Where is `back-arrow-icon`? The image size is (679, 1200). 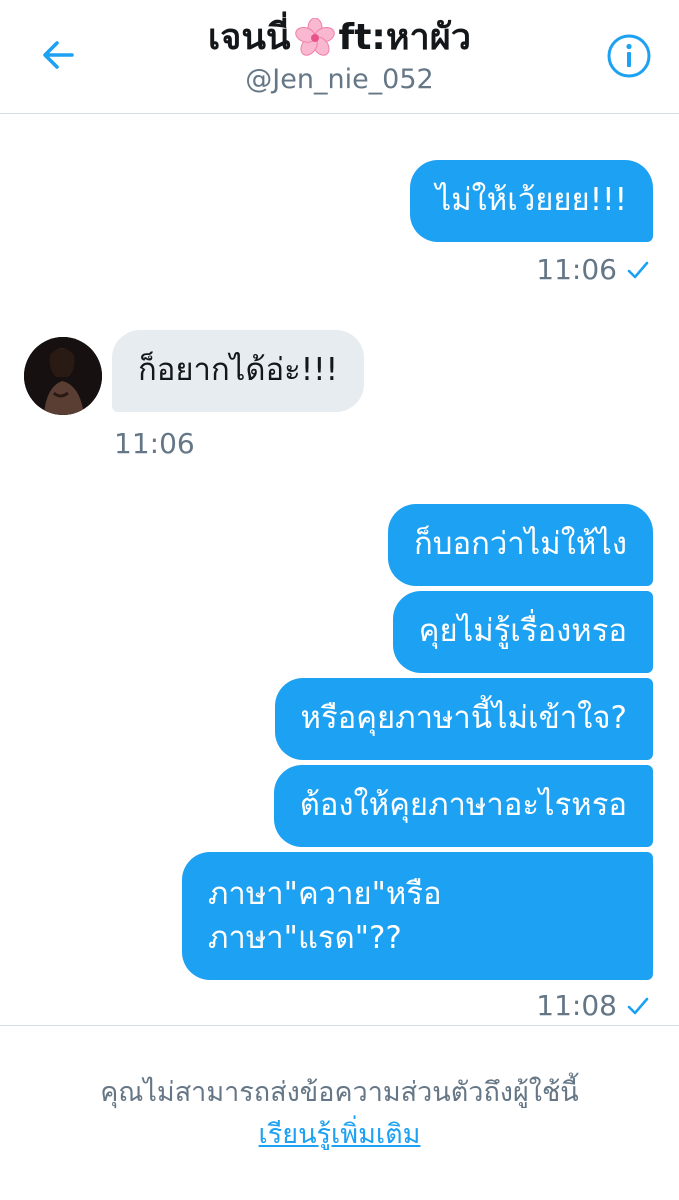
back-arrow-icon is located at coordinates (58, 55).